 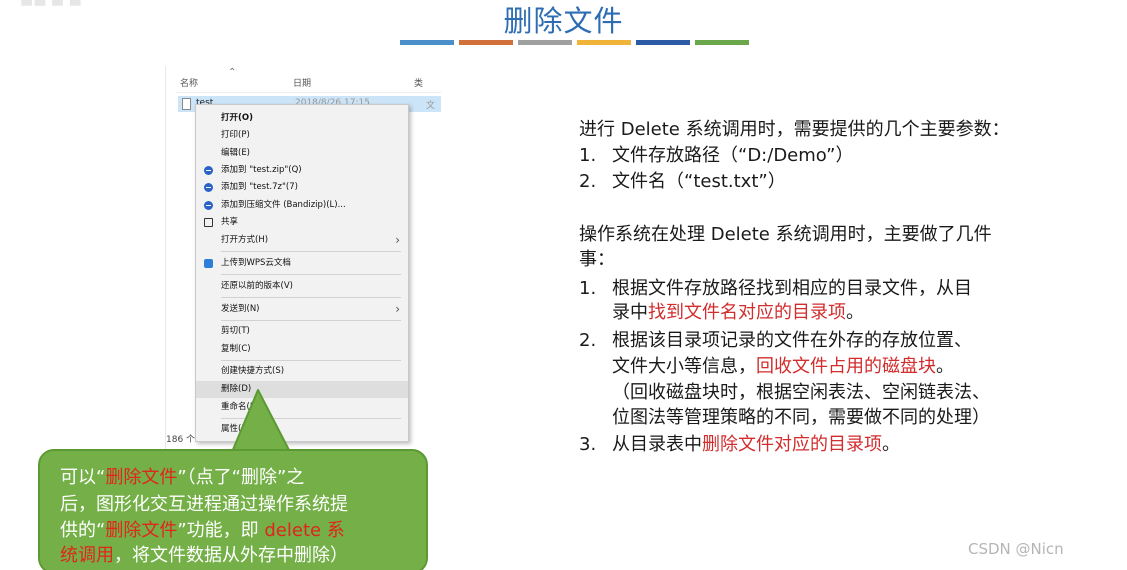 I want to click on menu-item-add-7z: 添加到 "test.7z"(7), so click(x=302, y=187).